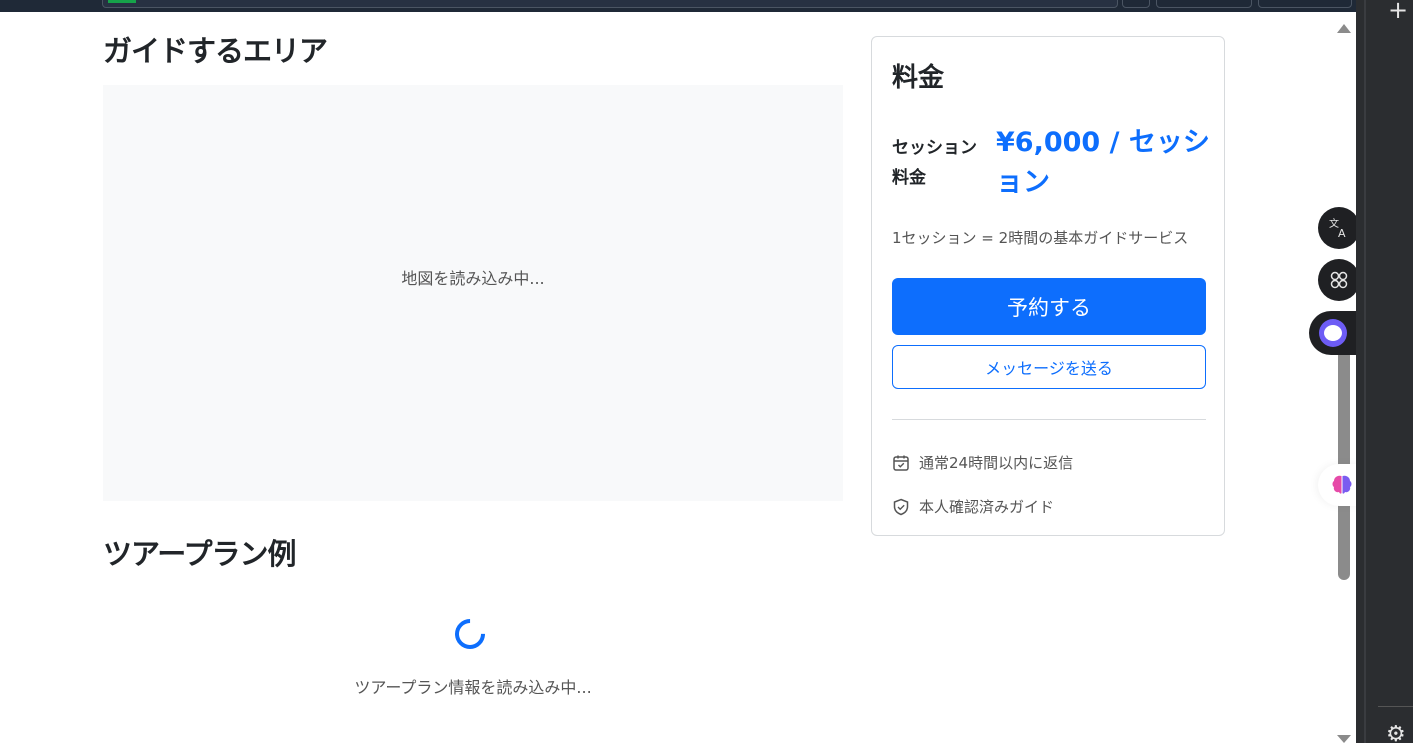  Describe the element at coordinates (987, 507) in the screenshot. I see `verified-guide-text: 本人確認済みガイド` at that location.